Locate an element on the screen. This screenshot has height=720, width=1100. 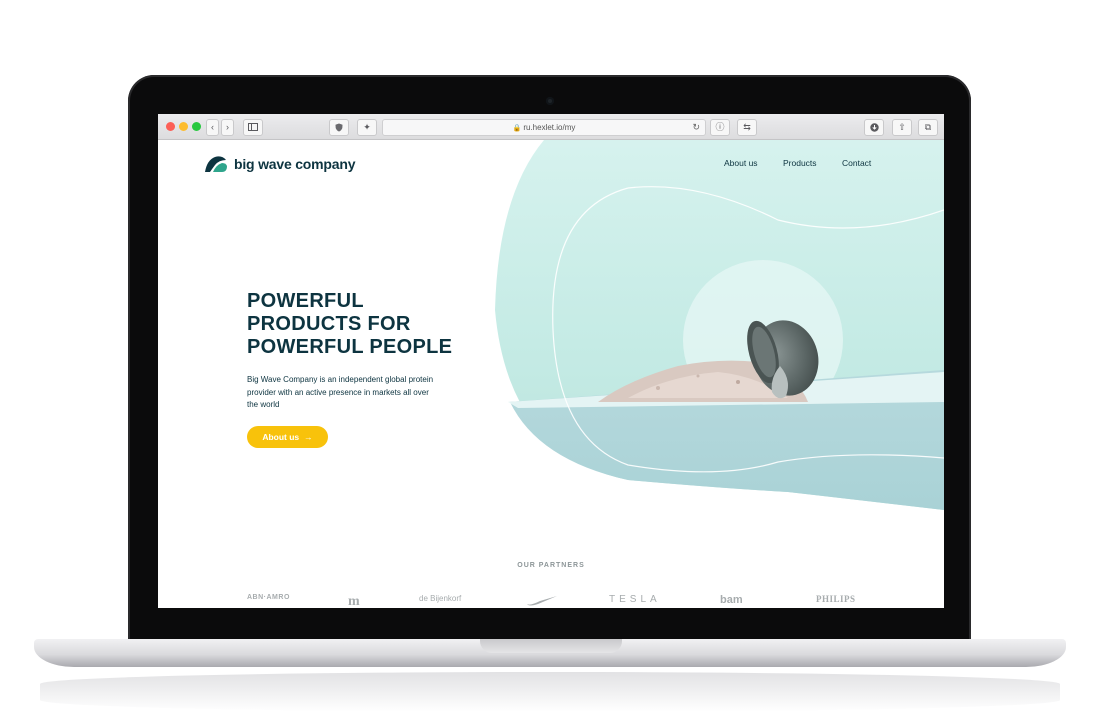
translate-button: ⇆ is located at coordinates (747, 127).